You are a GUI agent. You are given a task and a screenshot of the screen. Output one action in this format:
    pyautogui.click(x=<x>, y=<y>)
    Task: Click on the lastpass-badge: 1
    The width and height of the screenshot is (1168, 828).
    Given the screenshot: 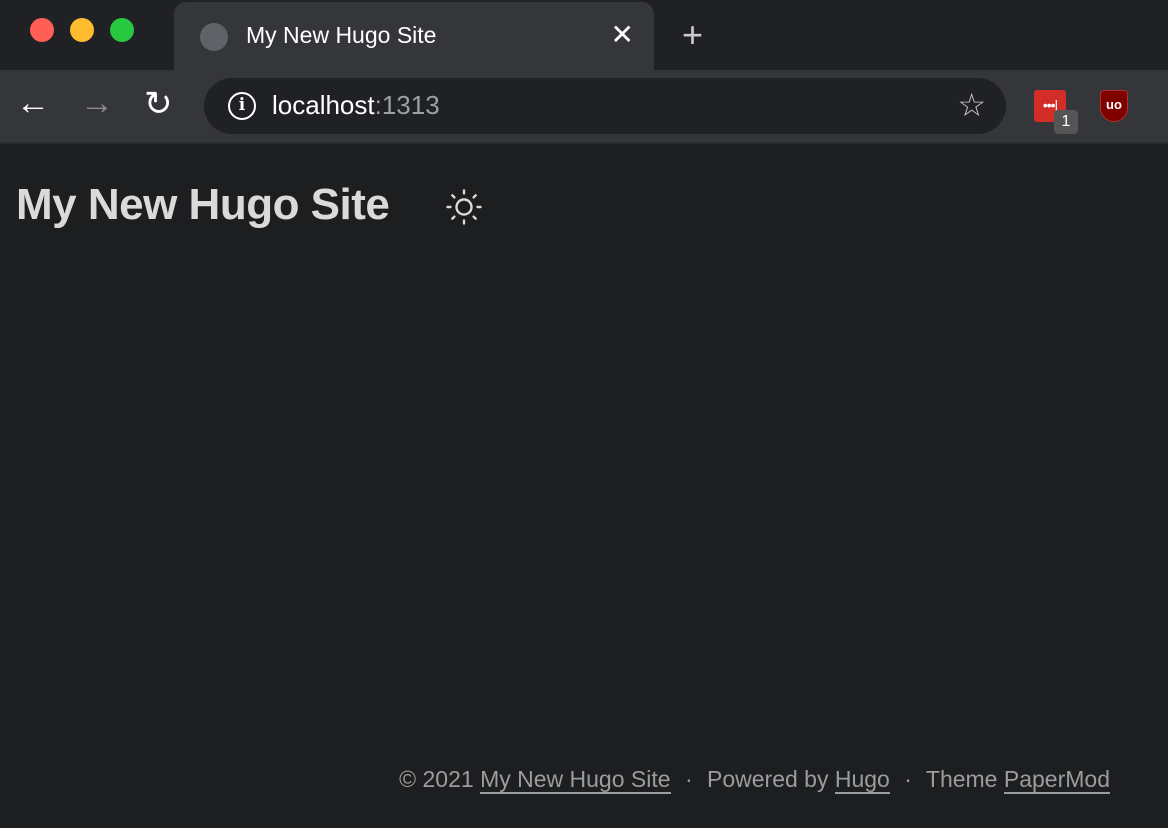 What is the action you would take?
    pyautogui.click(x=1066, y=122)
    